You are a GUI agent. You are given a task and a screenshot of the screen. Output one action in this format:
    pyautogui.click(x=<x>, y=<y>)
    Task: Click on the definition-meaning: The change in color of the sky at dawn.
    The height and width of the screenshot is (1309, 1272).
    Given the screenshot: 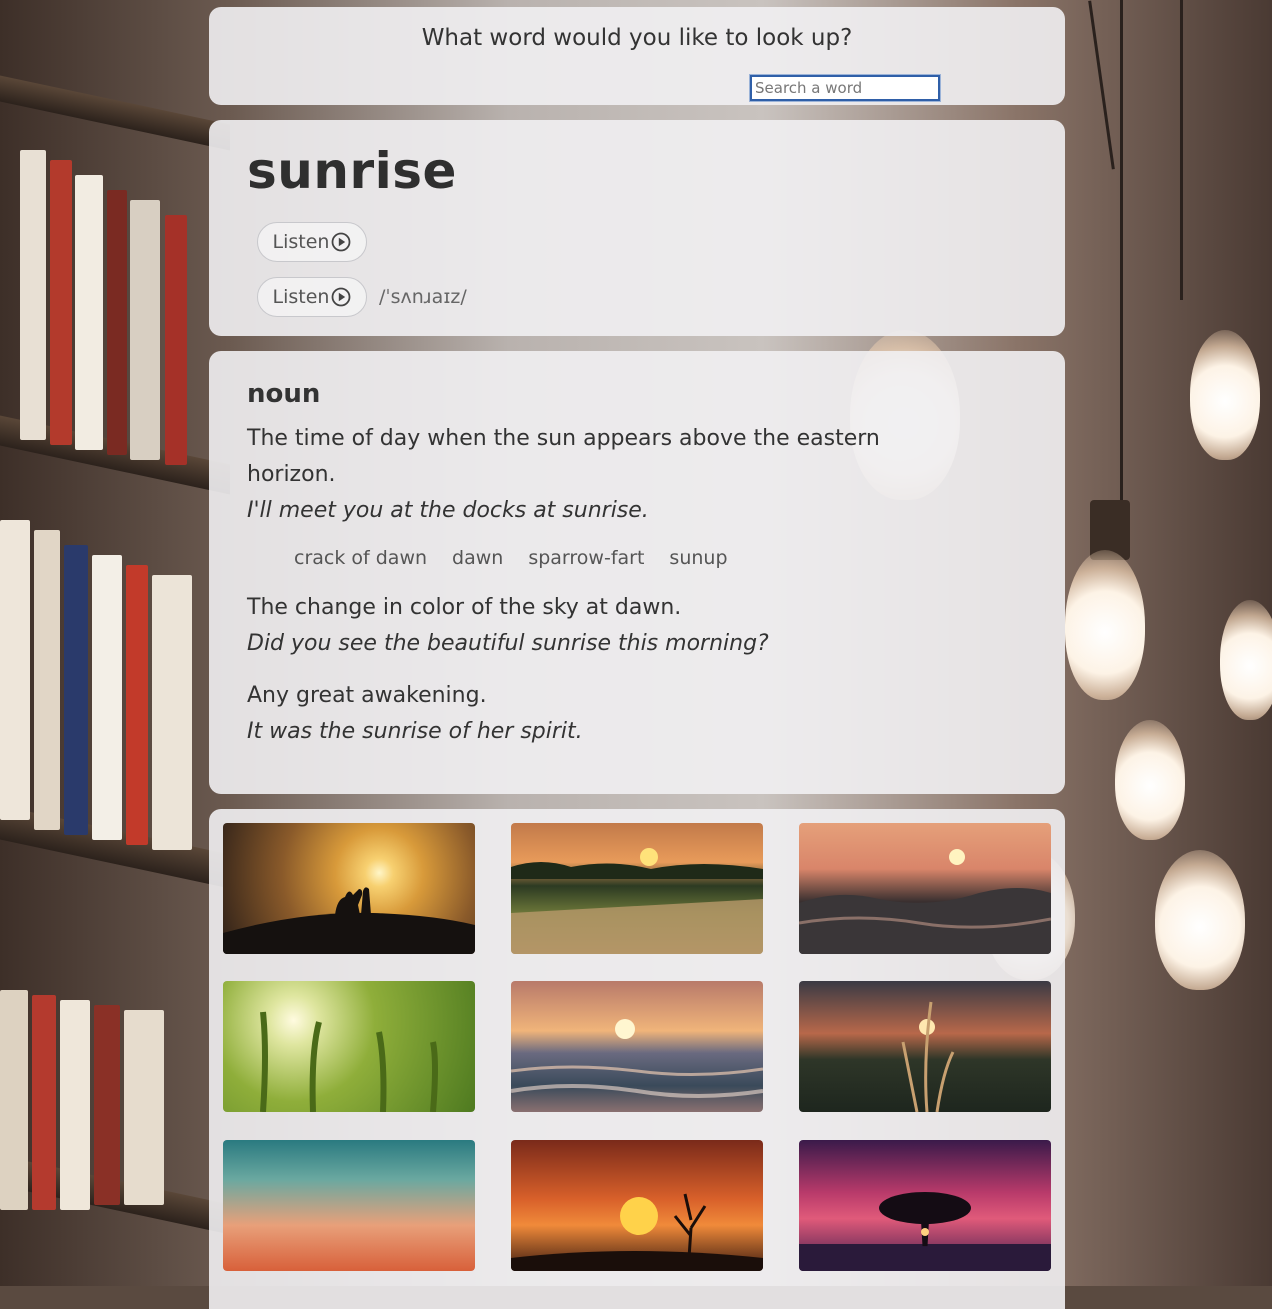 What is the action you would take?
    pyautogui.click(x=464, y=607)
    